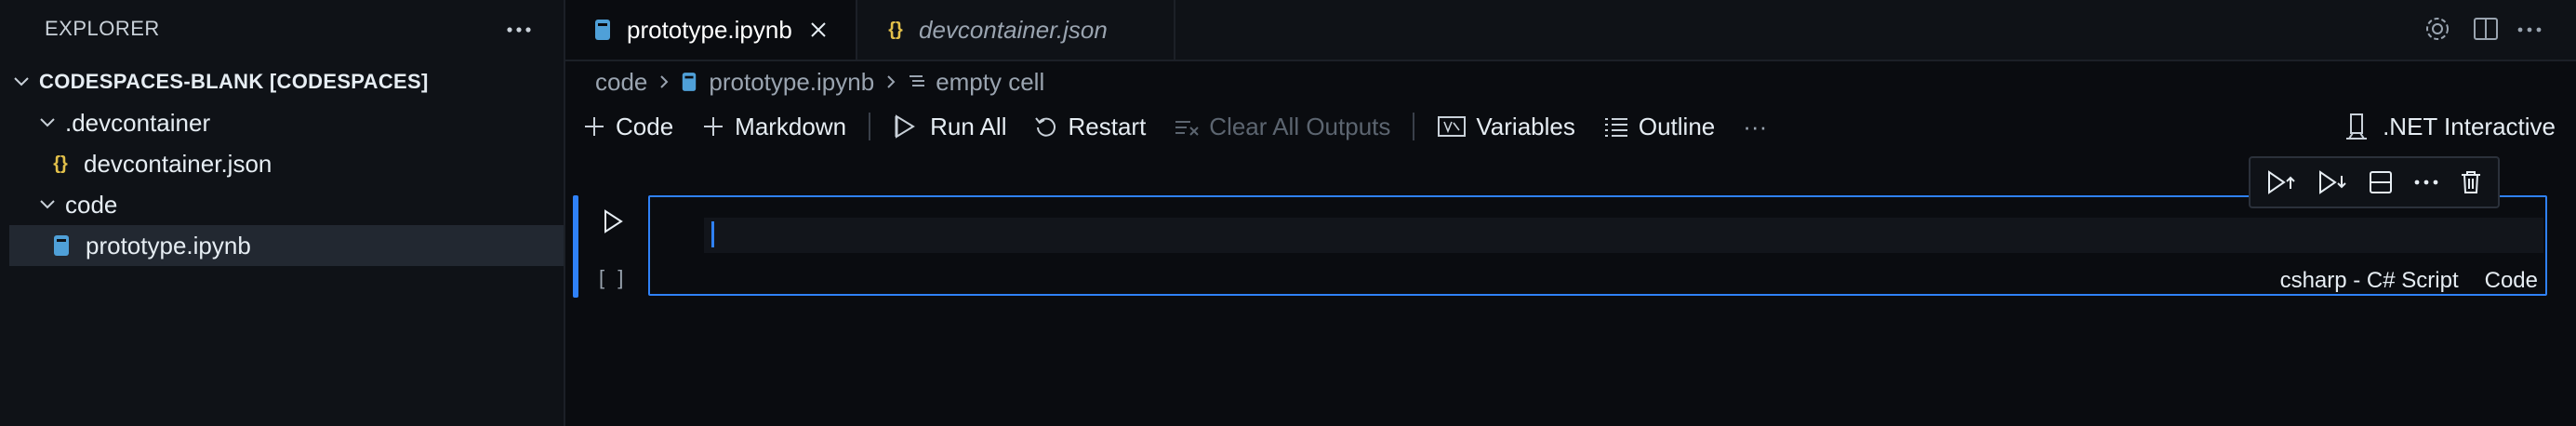 Image resolution: width=2576 pixels, height=426 pixels. What do you see at coordinates (645, 126) in the screenshot?
I see `button-label: Code` at bounding box center [645, 126].